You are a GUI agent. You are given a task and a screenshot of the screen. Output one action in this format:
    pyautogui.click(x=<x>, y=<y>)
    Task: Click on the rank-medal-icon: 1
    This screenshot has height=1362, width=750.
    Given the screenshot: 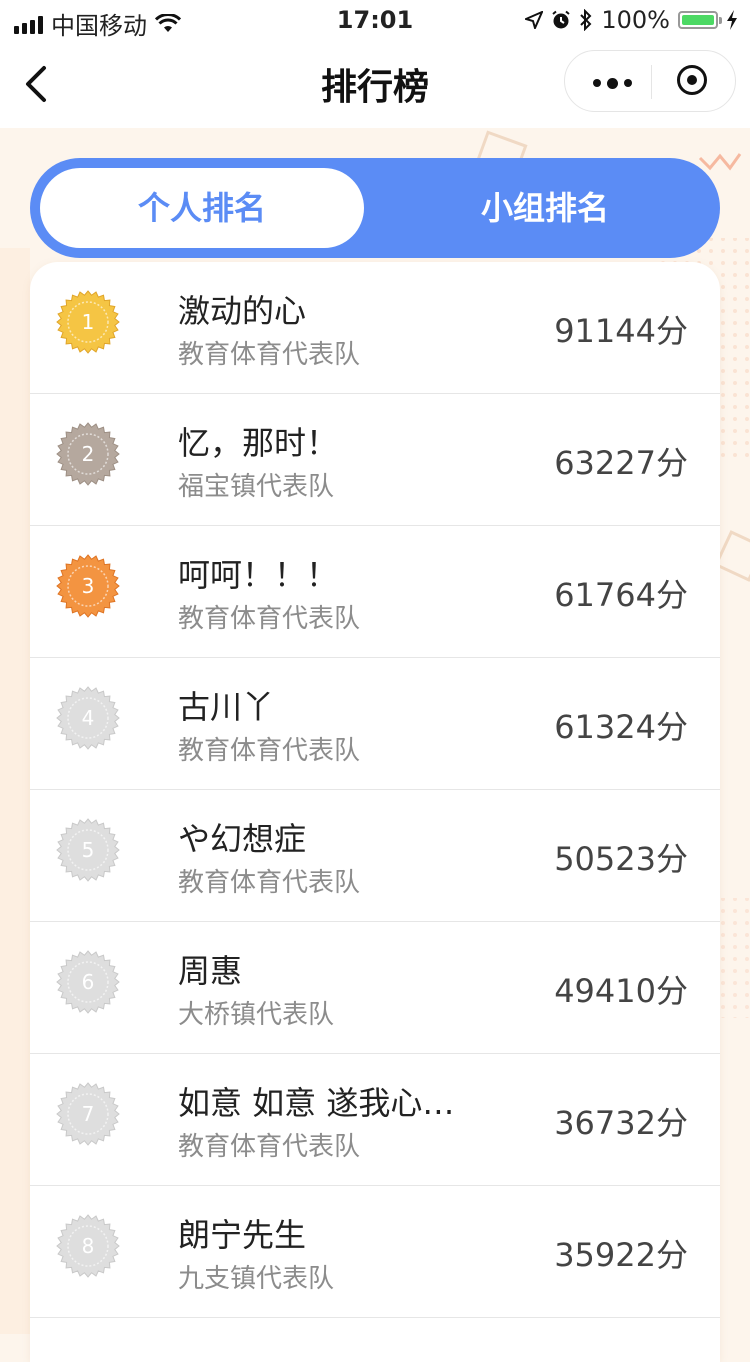 What is the action you would take?
    pyautogui.click(x=88, y=322)
    